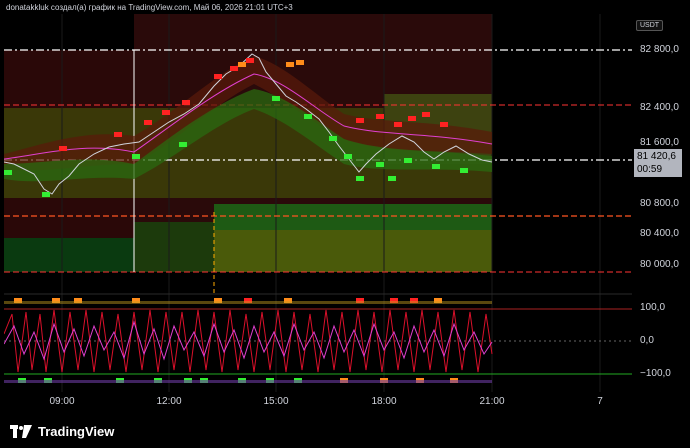 Image resolution: width=690 pixels, height=448 pixels. Describe the element at coordinates (384, 401) in the screenshot. I see `time-label: 18:00` at that location.